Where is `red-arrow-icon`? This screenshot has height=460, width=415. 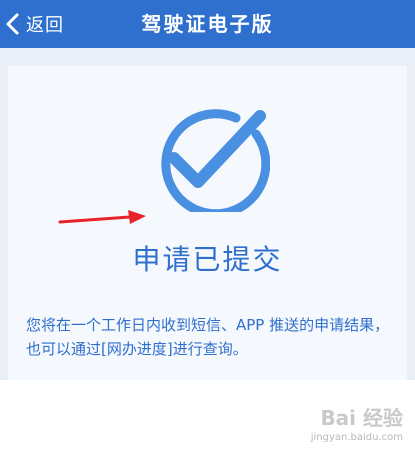
red-arrow-icon is located at coordinates (102, 217).